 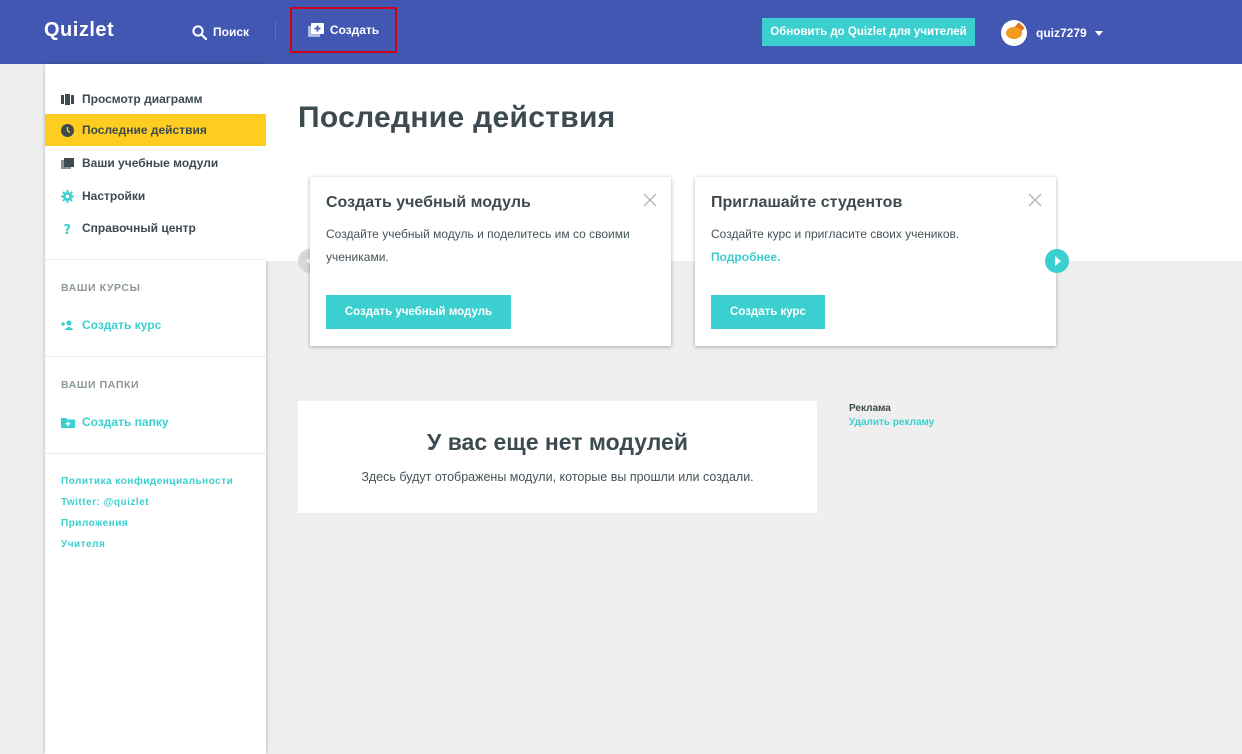 I want to click on create-folder-link: Создать папку, so click(x=115, y=422).